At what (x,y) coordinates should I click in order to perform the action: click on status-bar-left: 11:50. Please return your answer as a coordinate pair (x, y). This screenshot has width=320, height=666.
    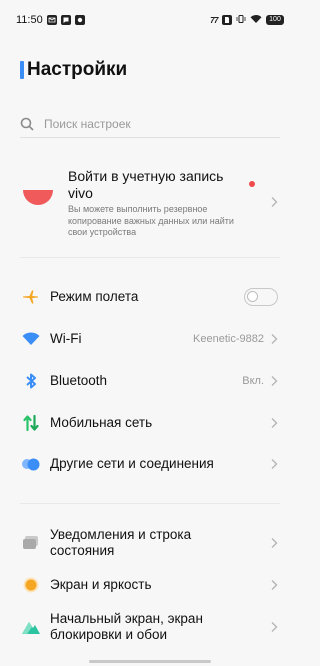
    Looking at the image, I should click on (50, 20).